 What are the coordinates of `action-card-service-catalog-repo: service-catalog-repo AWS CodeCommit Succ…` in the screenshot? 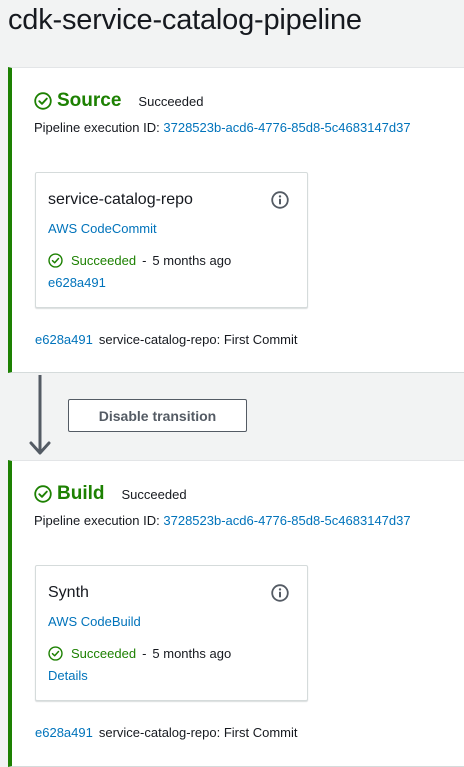 It's located at (171, 240).